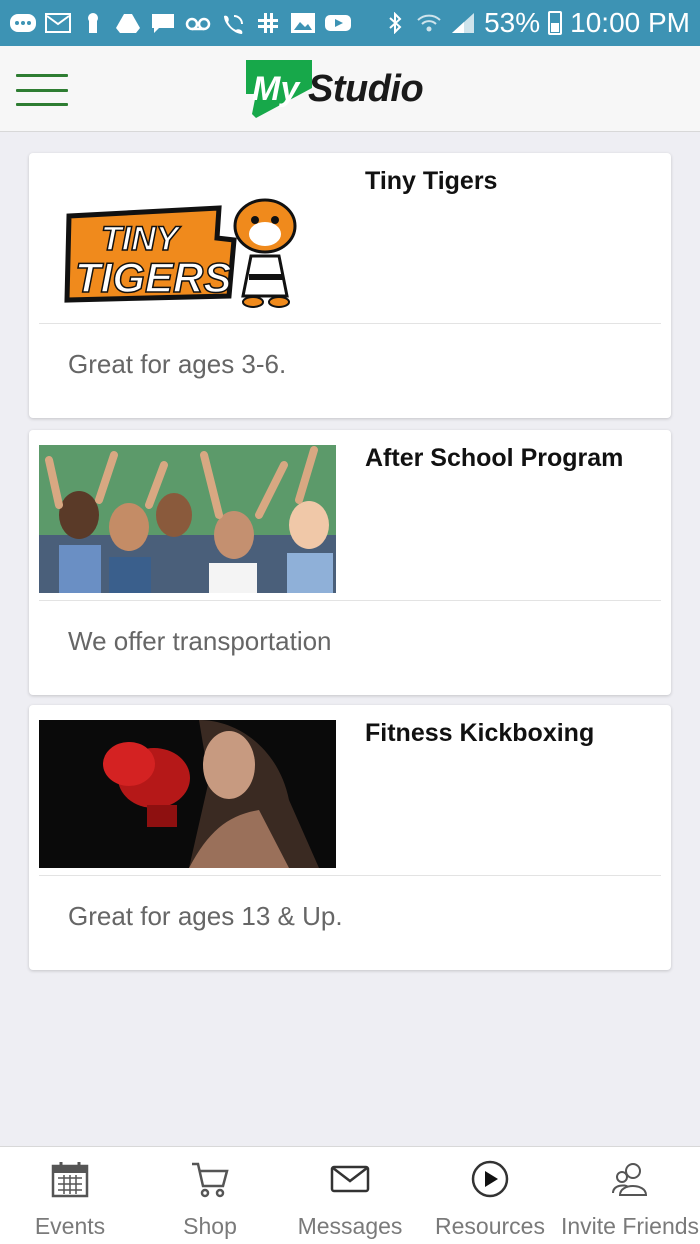 The height and width of the screenshot is (1244, 700). What do you see at coordinates (23, 23) in the screenshot?
I see `more-icon` at bounding box center [23, 23].